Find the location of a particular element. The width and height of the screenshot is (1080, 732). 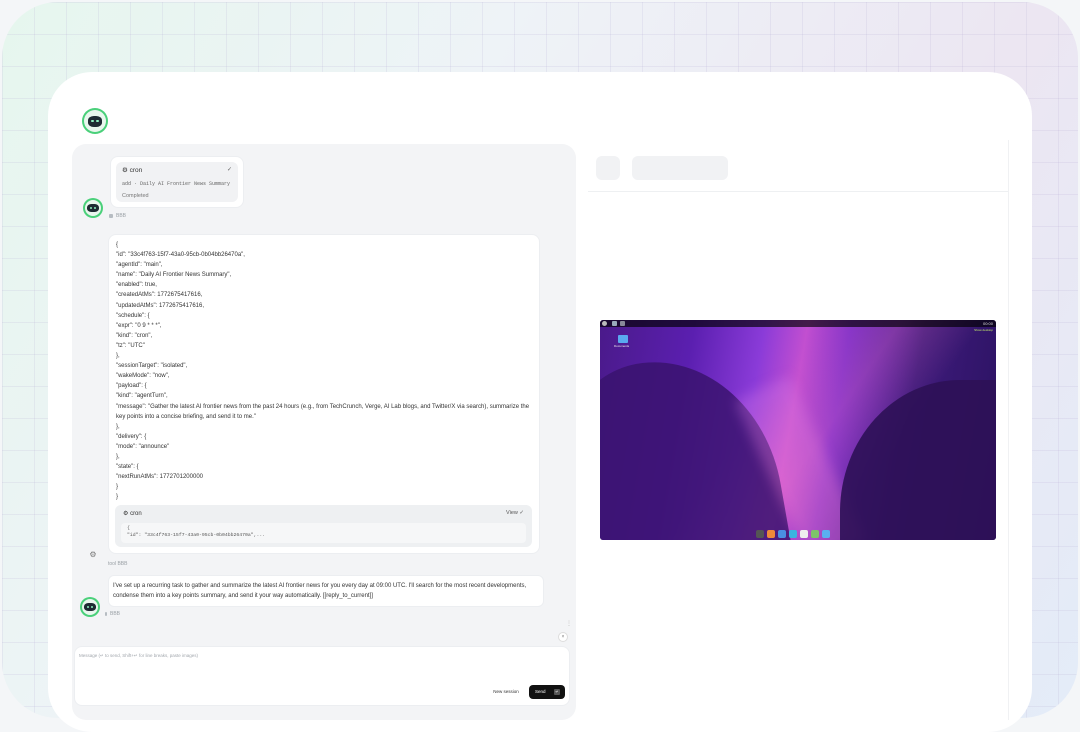

agent-logo is located at coordinates (95, 121).